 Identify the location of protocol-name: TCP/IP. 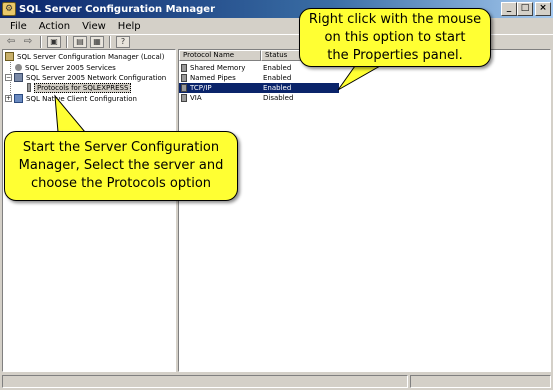
(201, 88).